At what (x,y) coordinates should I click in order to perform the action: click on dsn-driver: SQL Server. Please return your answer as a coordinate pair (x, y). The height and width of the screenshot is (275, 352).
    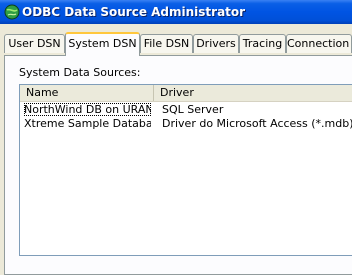
    Looking at the image, I should click on (193, 109).